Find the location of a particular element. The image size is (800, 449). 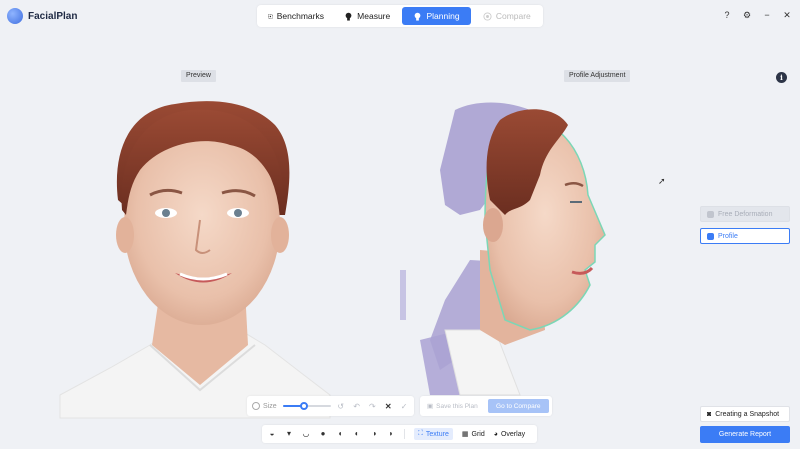

profile-label: Profile is located at coordinates (728, 236).